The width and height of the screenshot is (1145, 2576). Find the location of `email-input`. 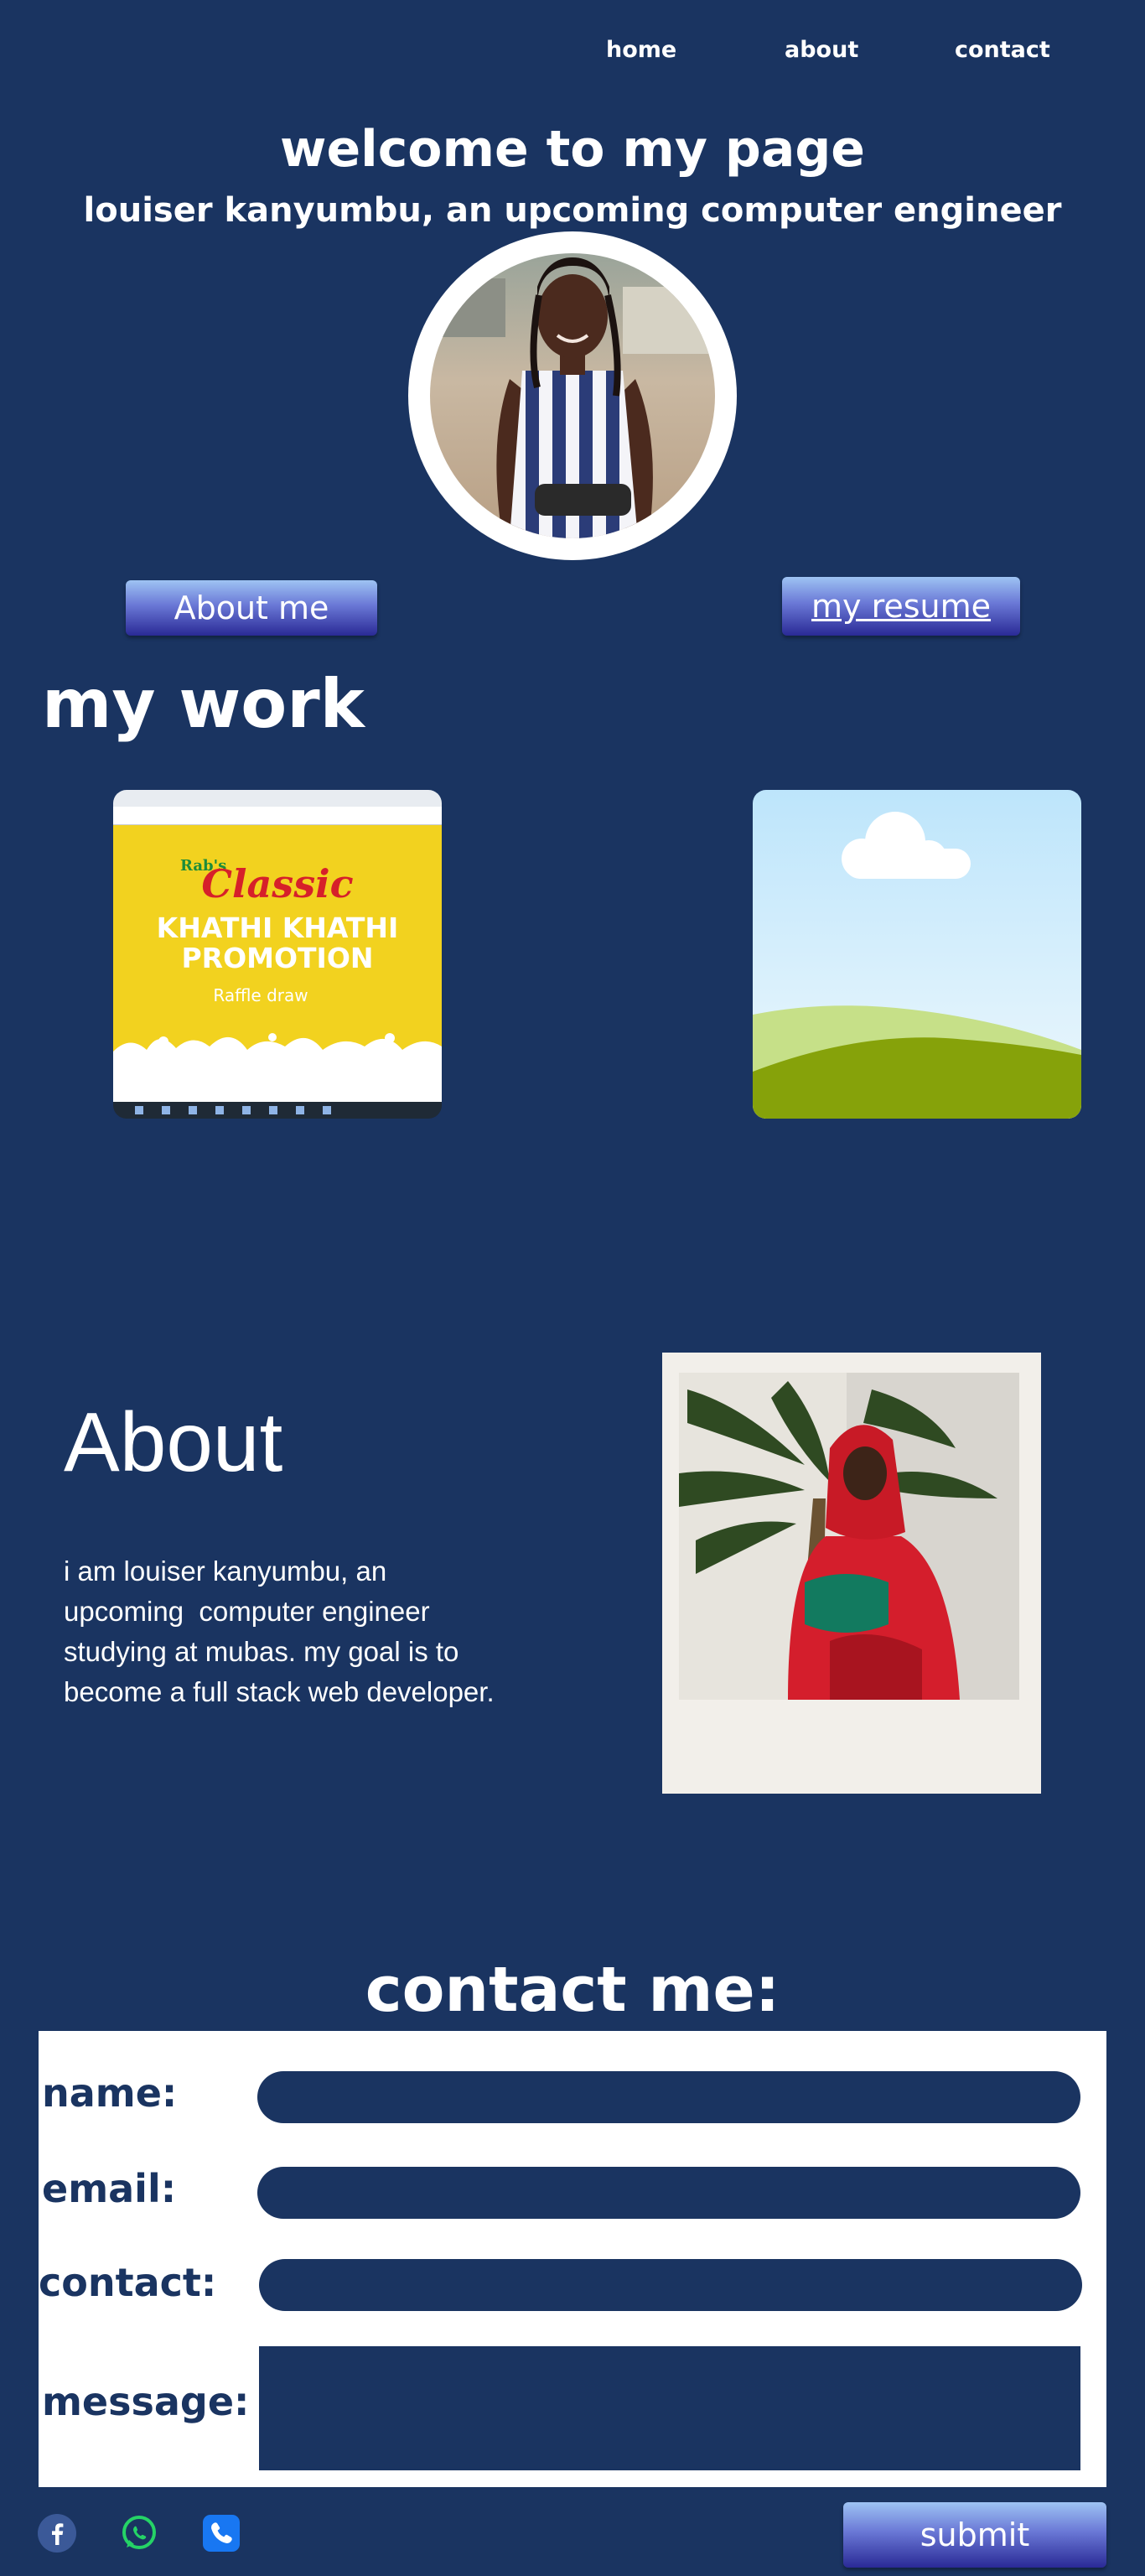

email-input is located at coordinates (668, 2193).